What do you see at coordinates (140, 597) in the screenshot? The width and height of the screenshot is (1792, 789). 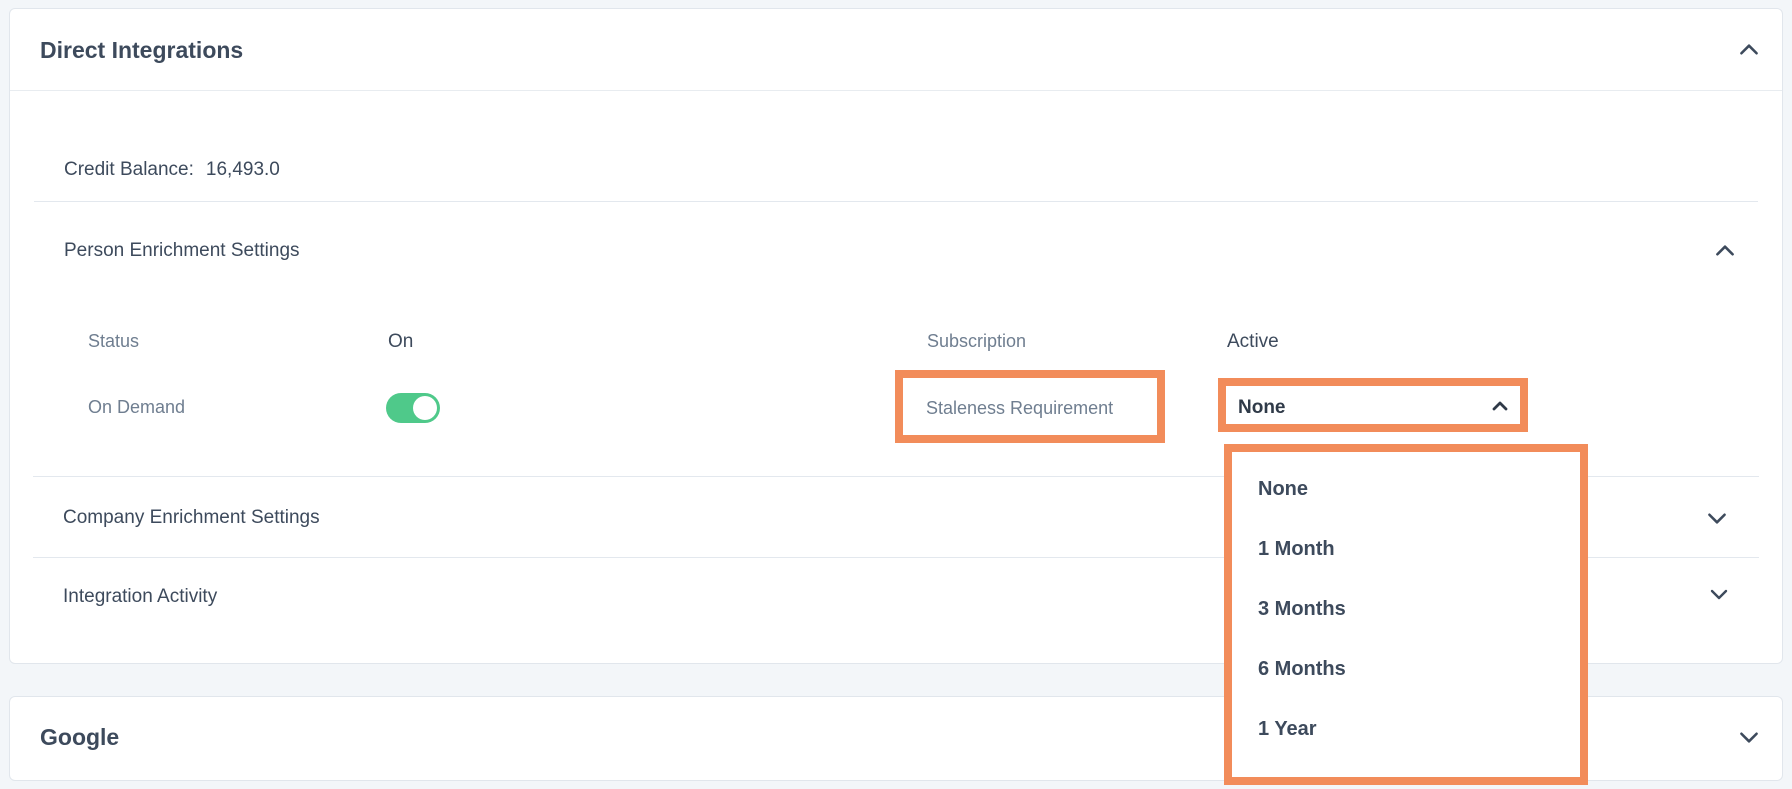 I see `integration-activity-title: Integration Activity` at bounding box center [140, 597].